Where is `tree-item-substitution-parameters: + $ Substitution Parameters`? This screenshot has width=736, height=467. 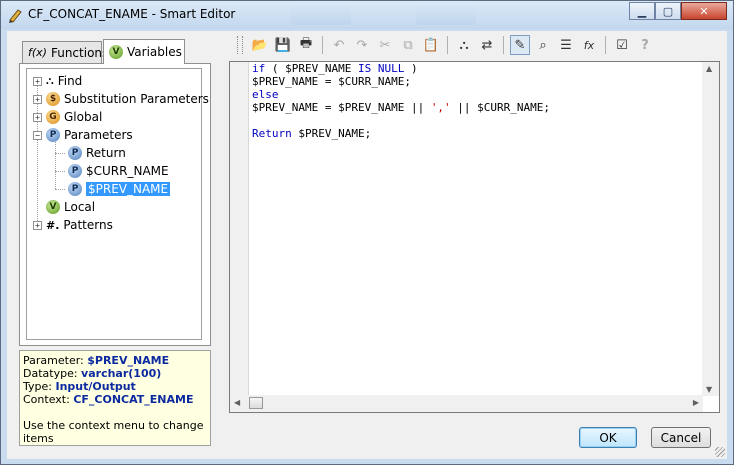
tree-item-substitution-parameters: + $ Substitution Parameters is located at coordinates (121, 99).